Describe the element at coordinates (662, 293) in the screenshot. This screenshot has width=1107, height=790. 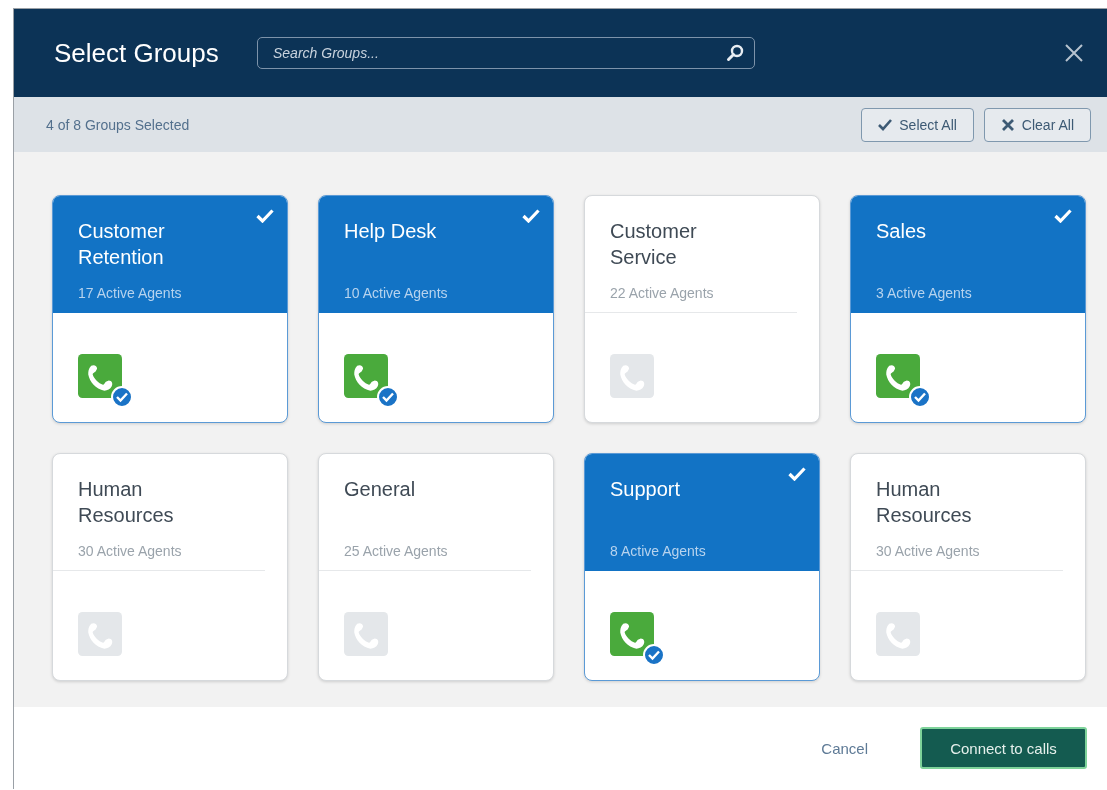
I see `agent-count: 22 Active Agents` at that location.